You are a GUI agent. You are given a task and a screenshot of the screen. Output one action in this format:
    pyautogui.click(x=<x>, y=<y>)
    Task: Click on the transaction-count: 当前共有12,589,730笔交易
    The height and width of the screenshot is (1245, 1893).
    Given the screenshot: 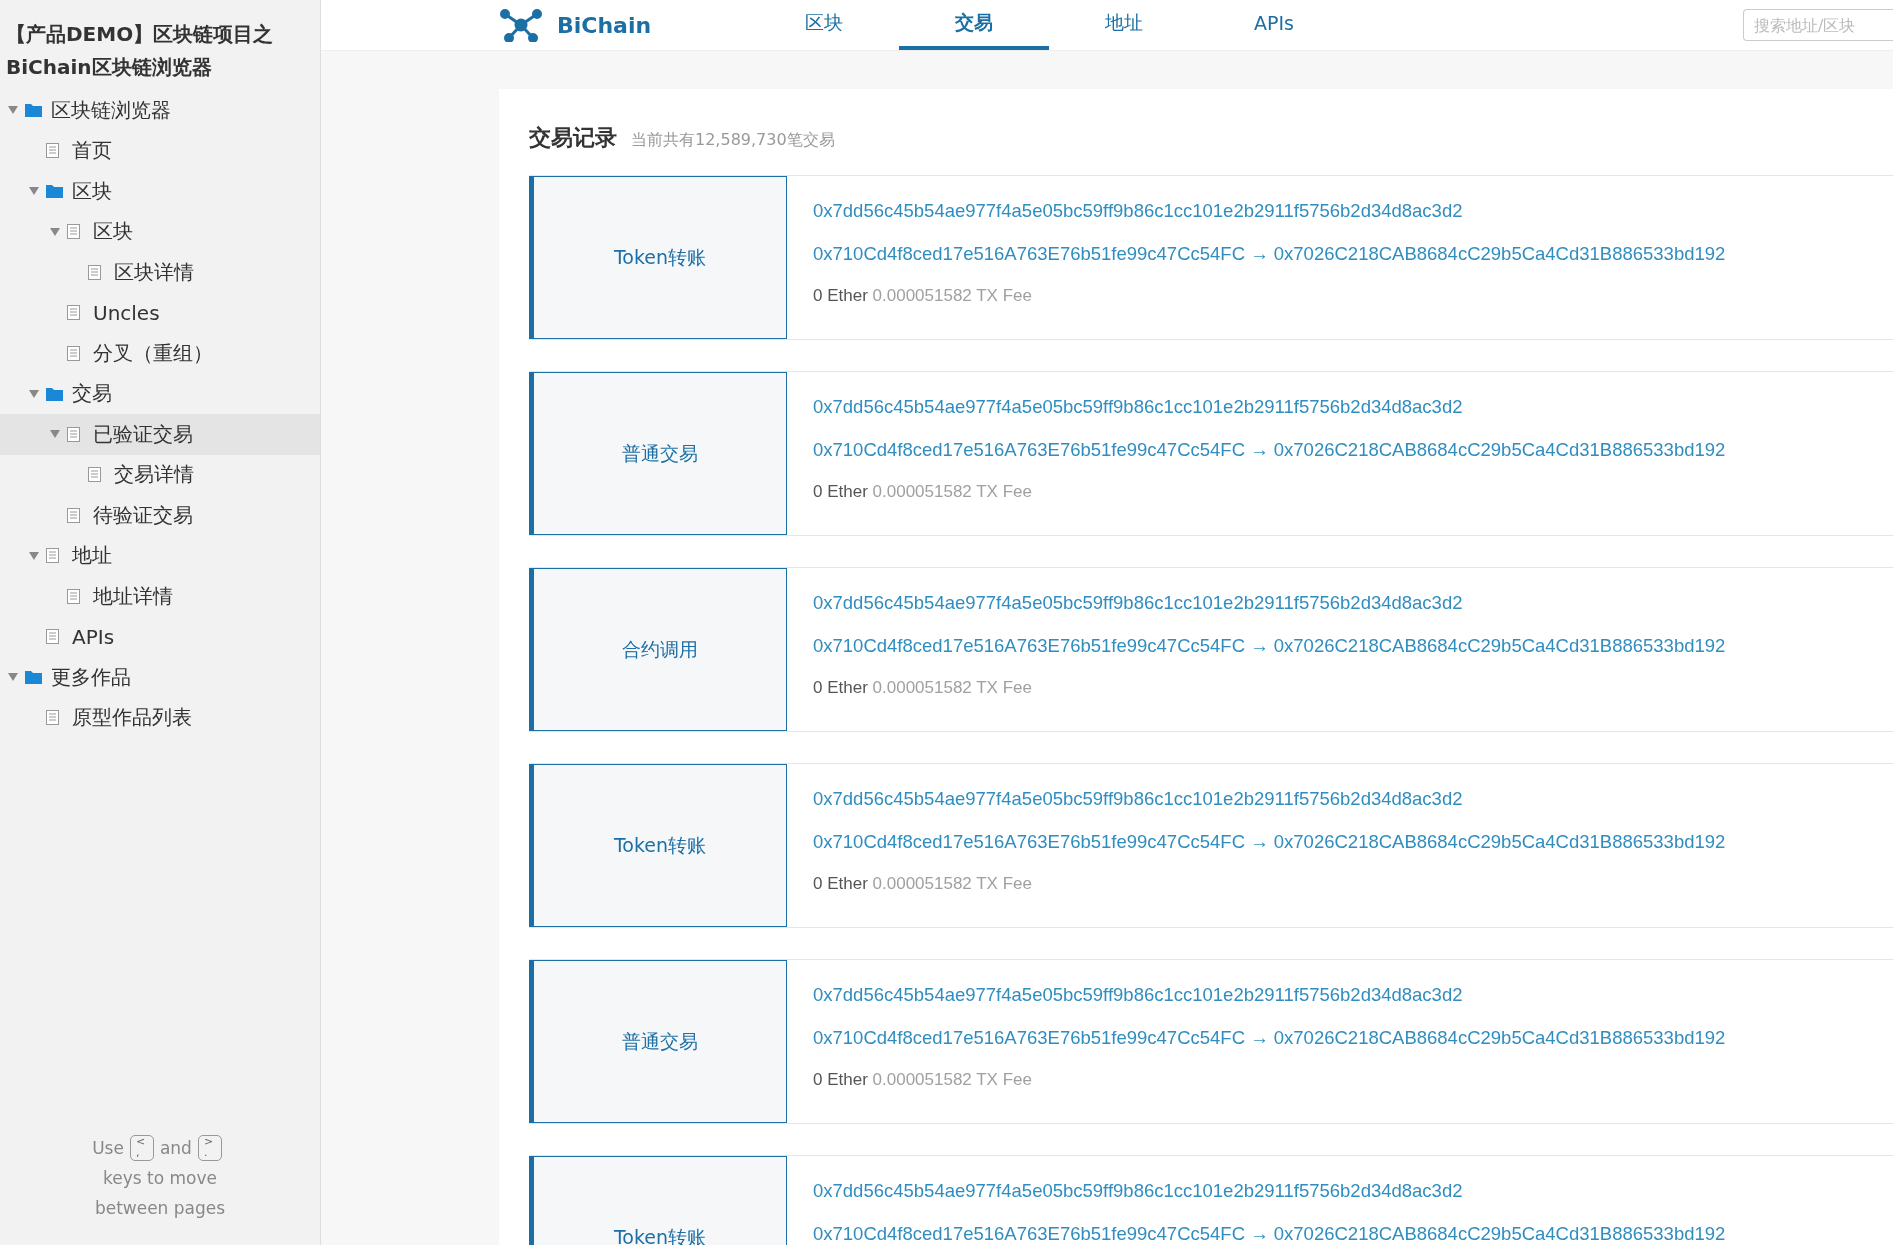 What is the action you would take?
    pyautogui.click(x=733, y=140)
    